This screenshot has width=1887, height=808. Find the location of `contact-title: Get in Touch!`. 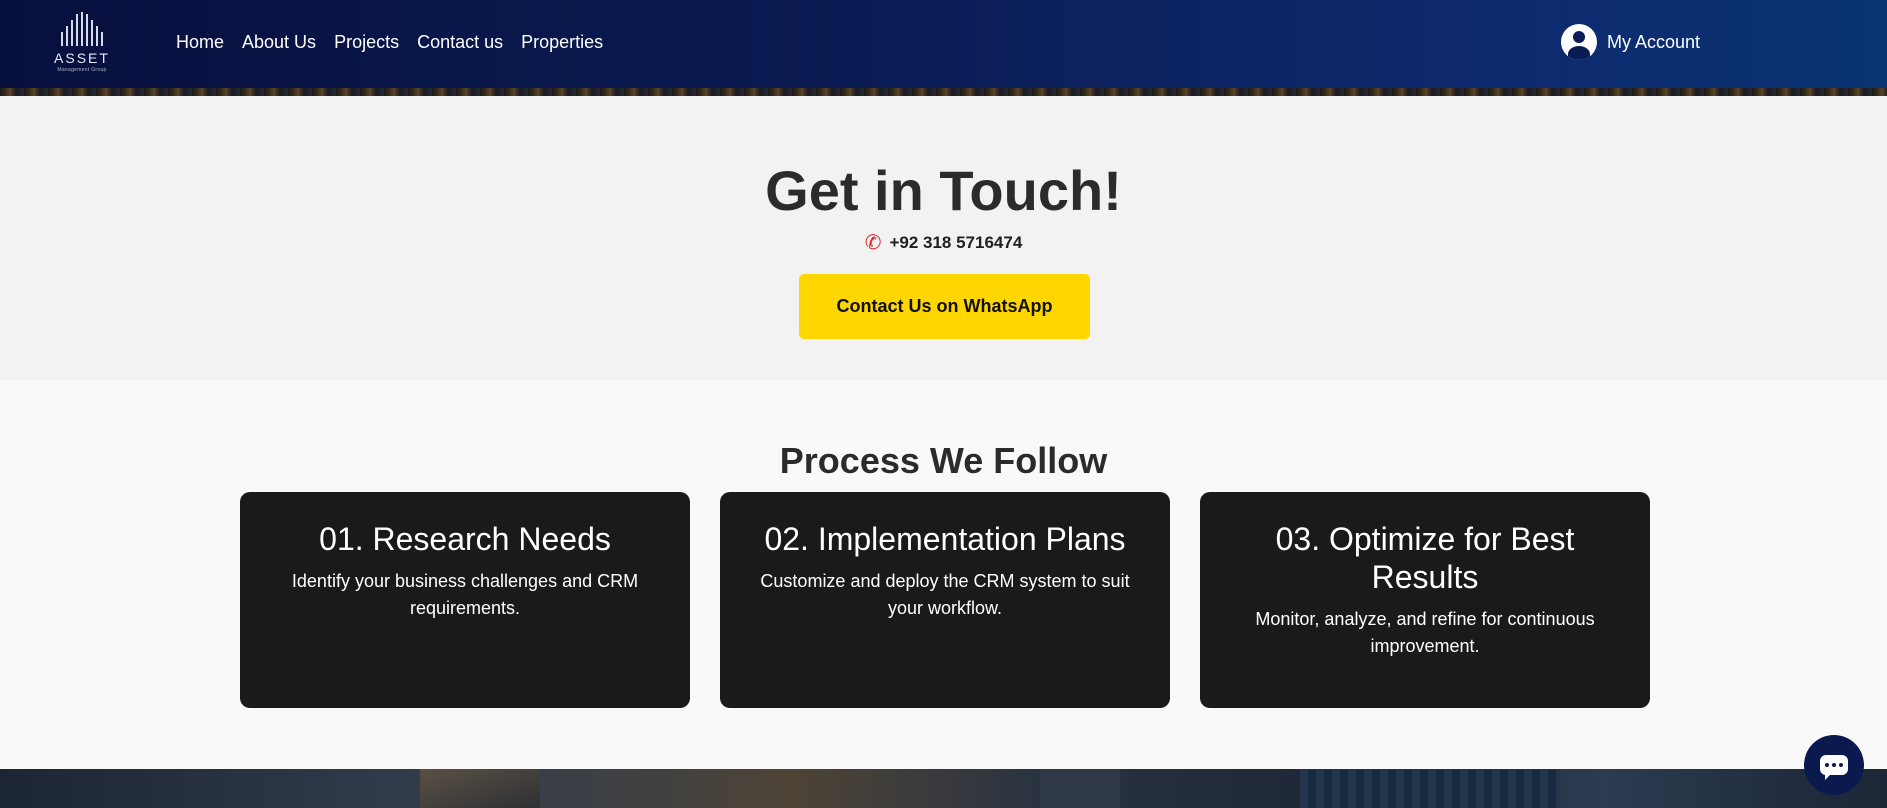

contact-title: Get in Touch! is located at coordinates (943, 190).